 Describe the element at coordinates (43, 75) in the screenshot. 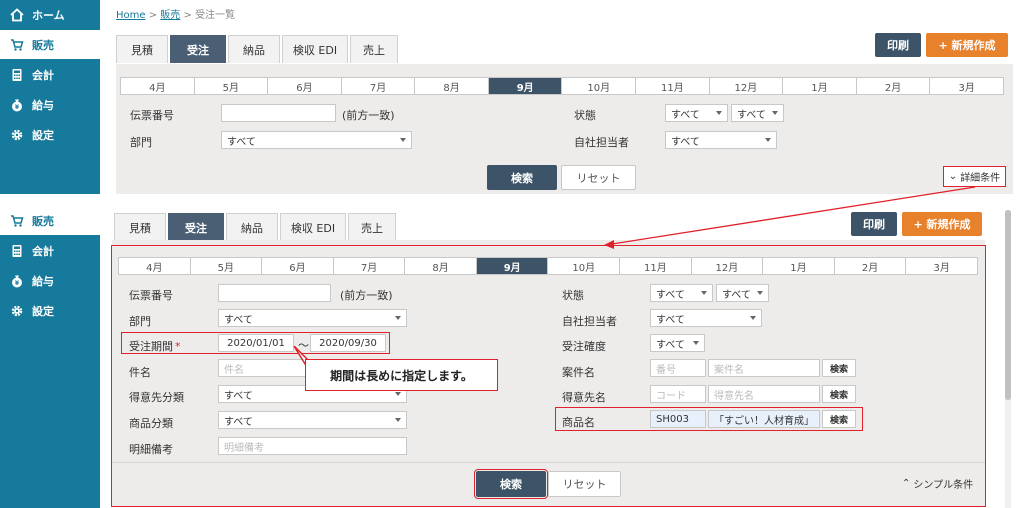

I see `nav-item-label: 会計` at that location.